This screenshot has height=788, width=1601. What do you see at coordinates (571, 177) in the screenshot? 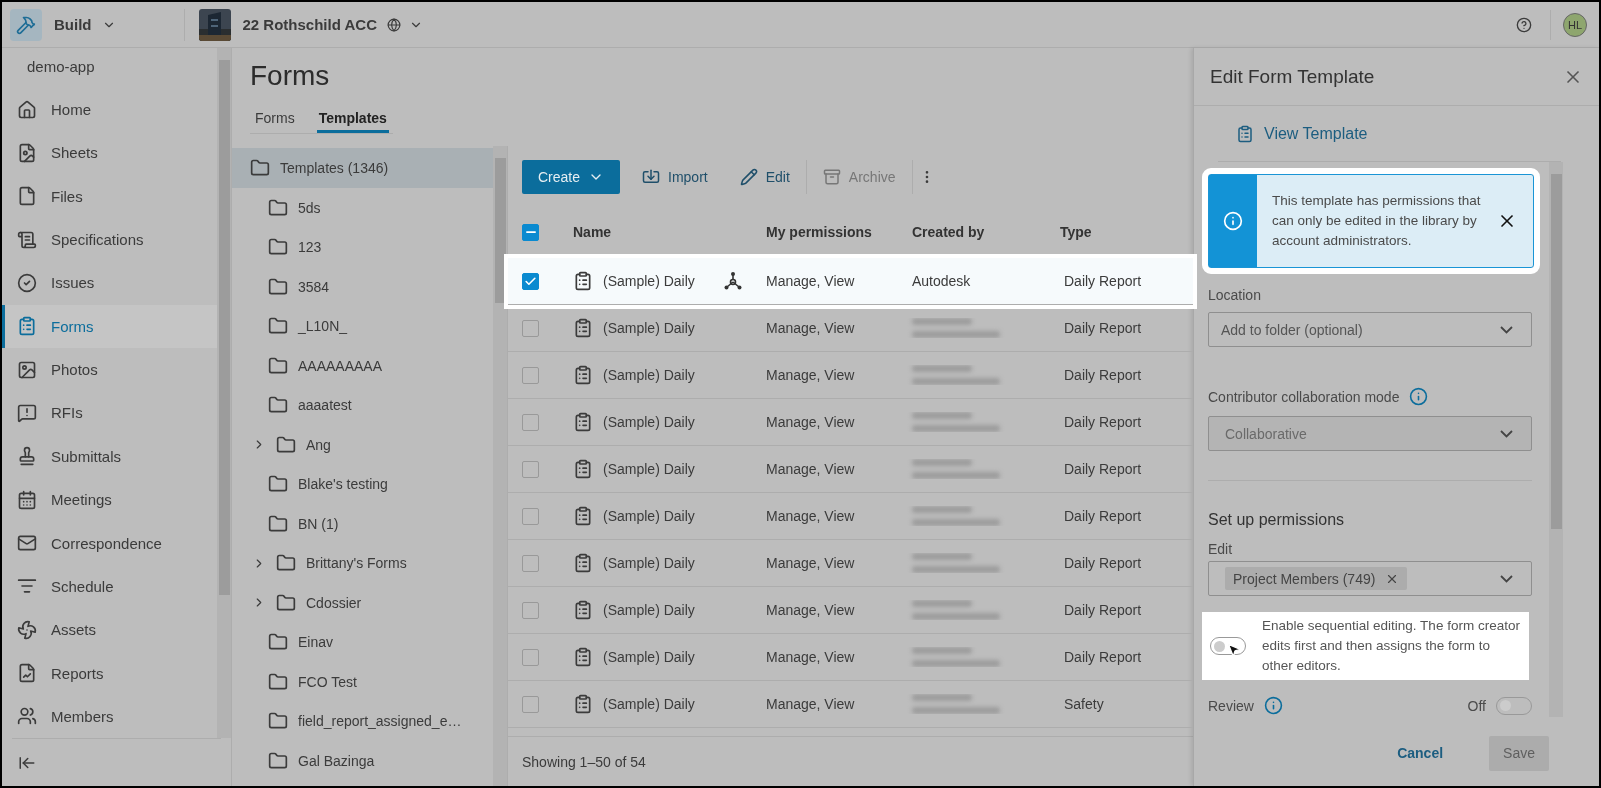
I see `create-button: Create` at bounding box center [571, 177].